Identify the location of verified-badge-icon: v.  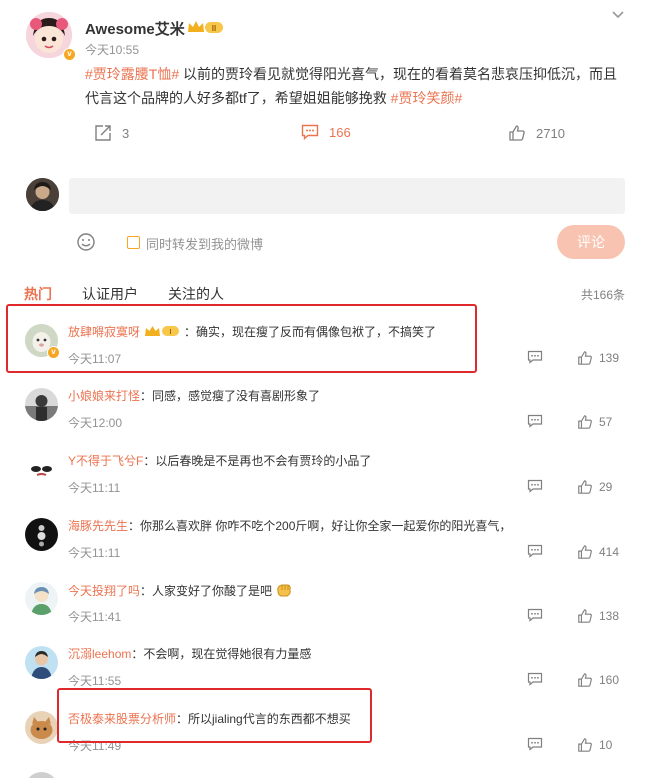
(69, 54).